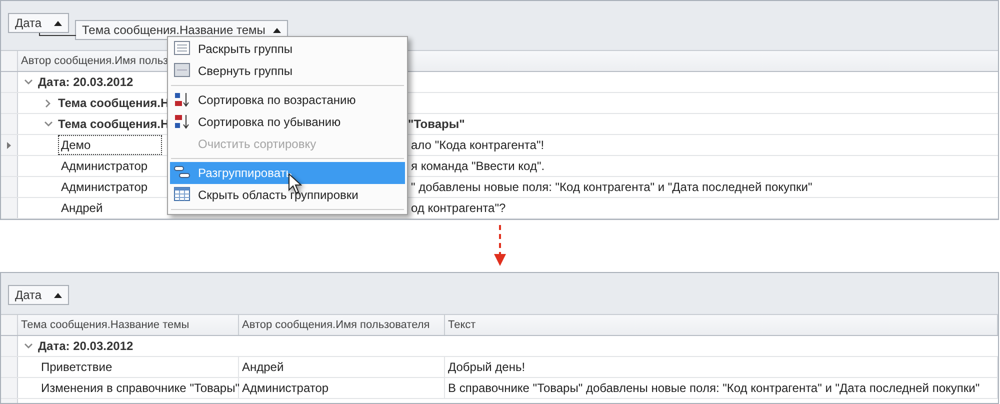 This screenshot has width=1000, height=404. What do you see at coordinates (287, 122) in the screenshot?
I see `menu-item: Сортировка по убыванию` at bounding box center [287, 122].